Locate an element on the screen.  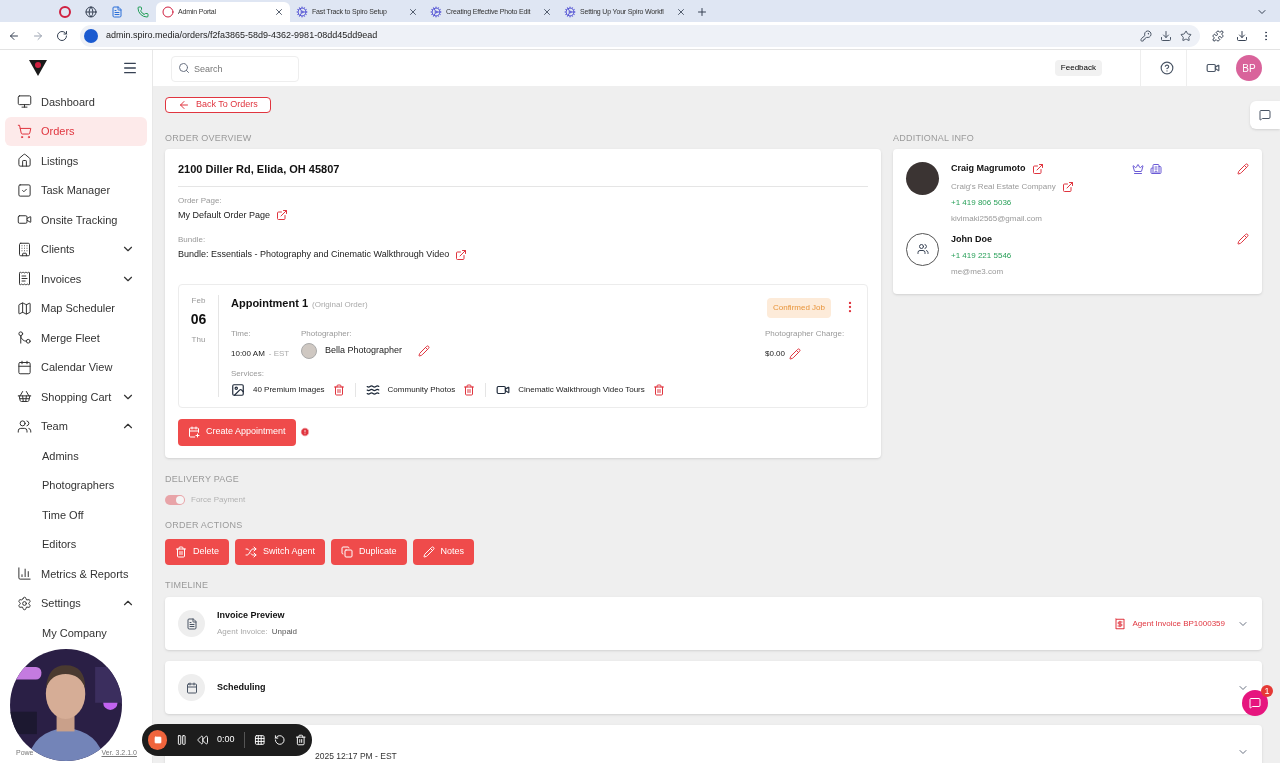
appointment-title: Appointment 1 is located at coordinates (269, 303).